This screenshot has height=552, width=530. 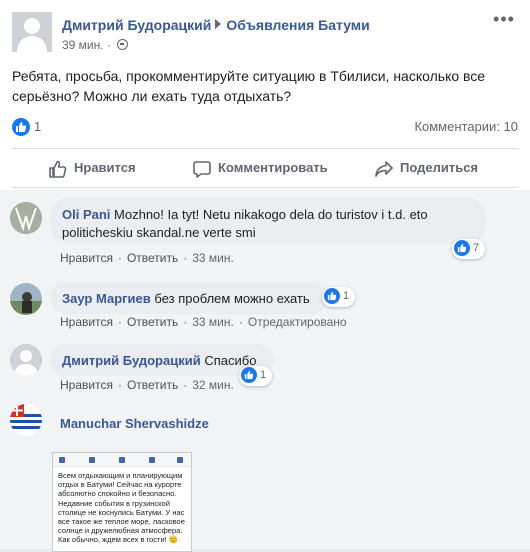 I want to click on reaction-number: 7, so click(x=476, y=248).